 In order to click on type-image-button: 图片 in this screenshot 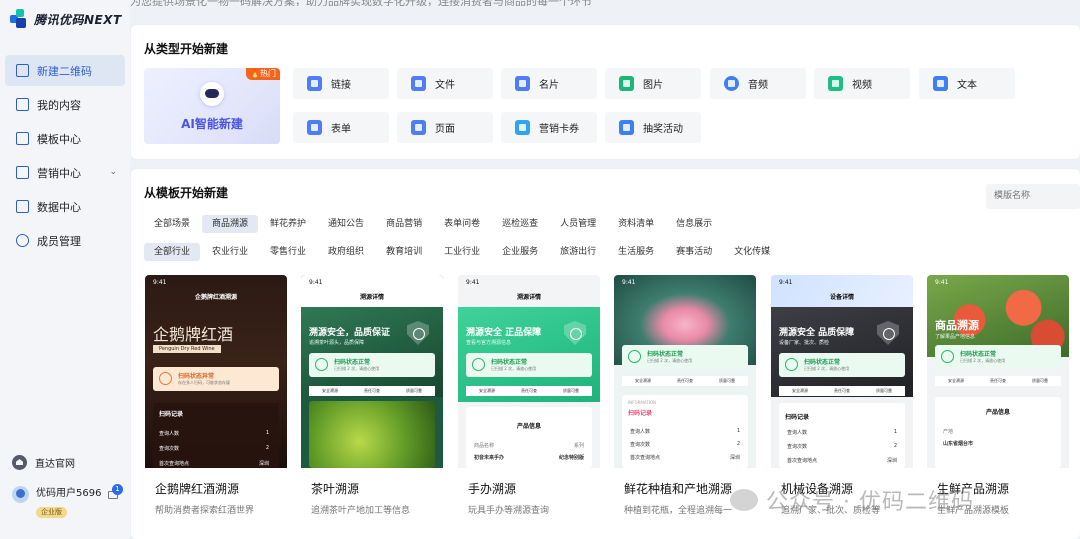, I will do `click(653, 83)`.